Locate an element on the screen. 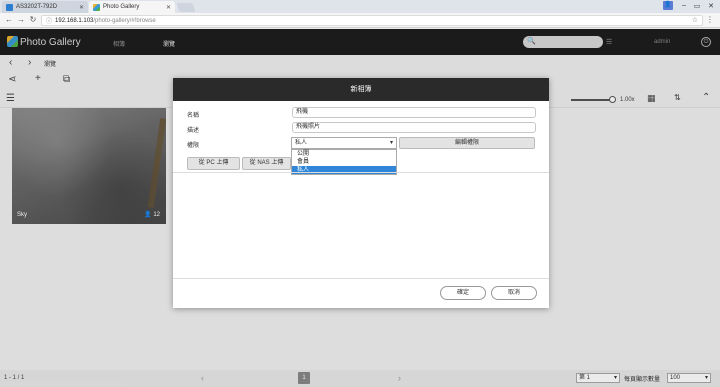  permission-option-members: 會員 is located at coordinates (344, 162).